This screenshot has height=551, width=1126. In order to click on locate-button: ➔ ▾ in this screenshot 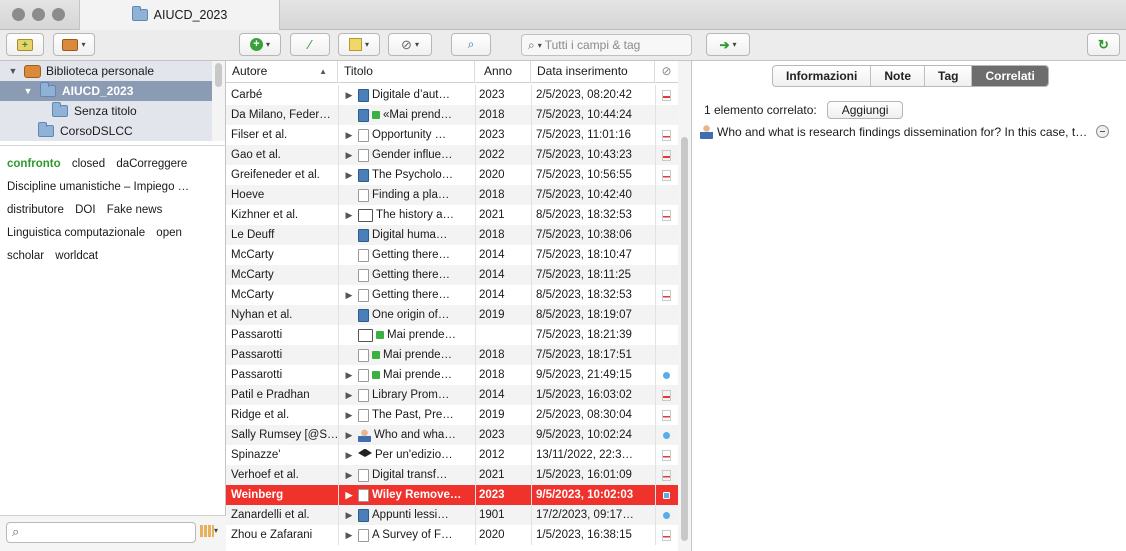, I will do `click(728, 44)`.